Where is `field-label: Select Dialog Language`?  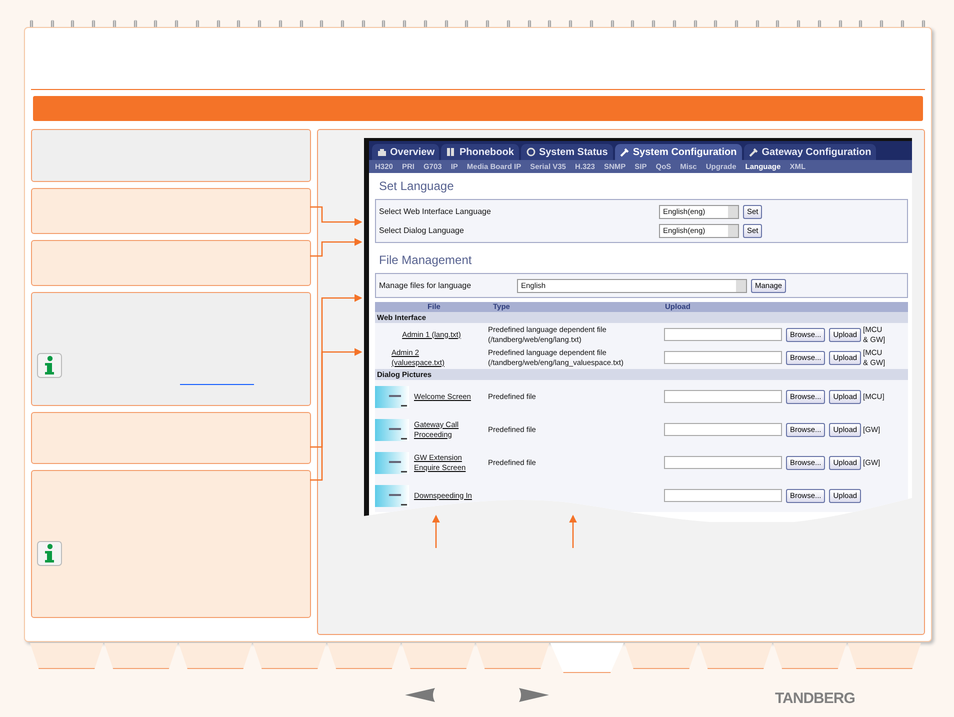 field-label: Select Dialog Language is located at coordinates (422, 230).